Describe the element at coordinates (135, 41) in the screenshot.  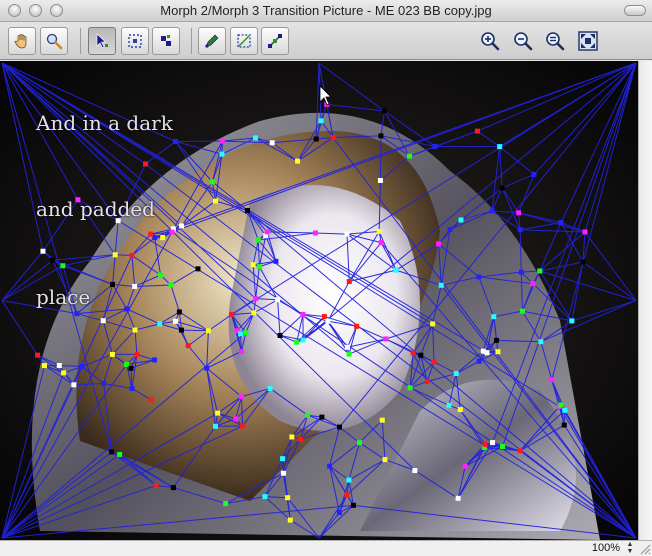
I see `marquee-select-tool-button` at that location.